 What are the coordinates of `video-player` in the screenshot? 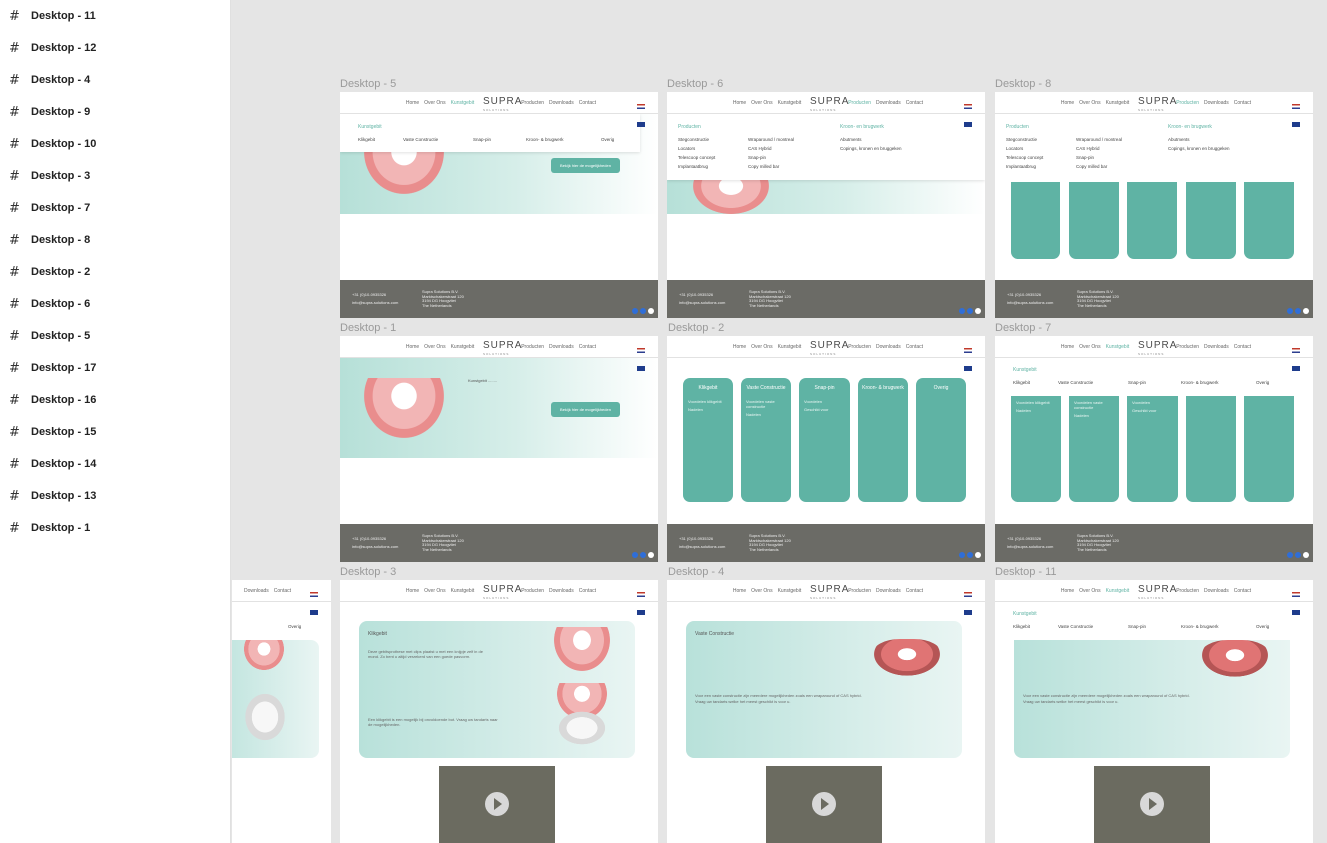 It's located at (1152, 804).